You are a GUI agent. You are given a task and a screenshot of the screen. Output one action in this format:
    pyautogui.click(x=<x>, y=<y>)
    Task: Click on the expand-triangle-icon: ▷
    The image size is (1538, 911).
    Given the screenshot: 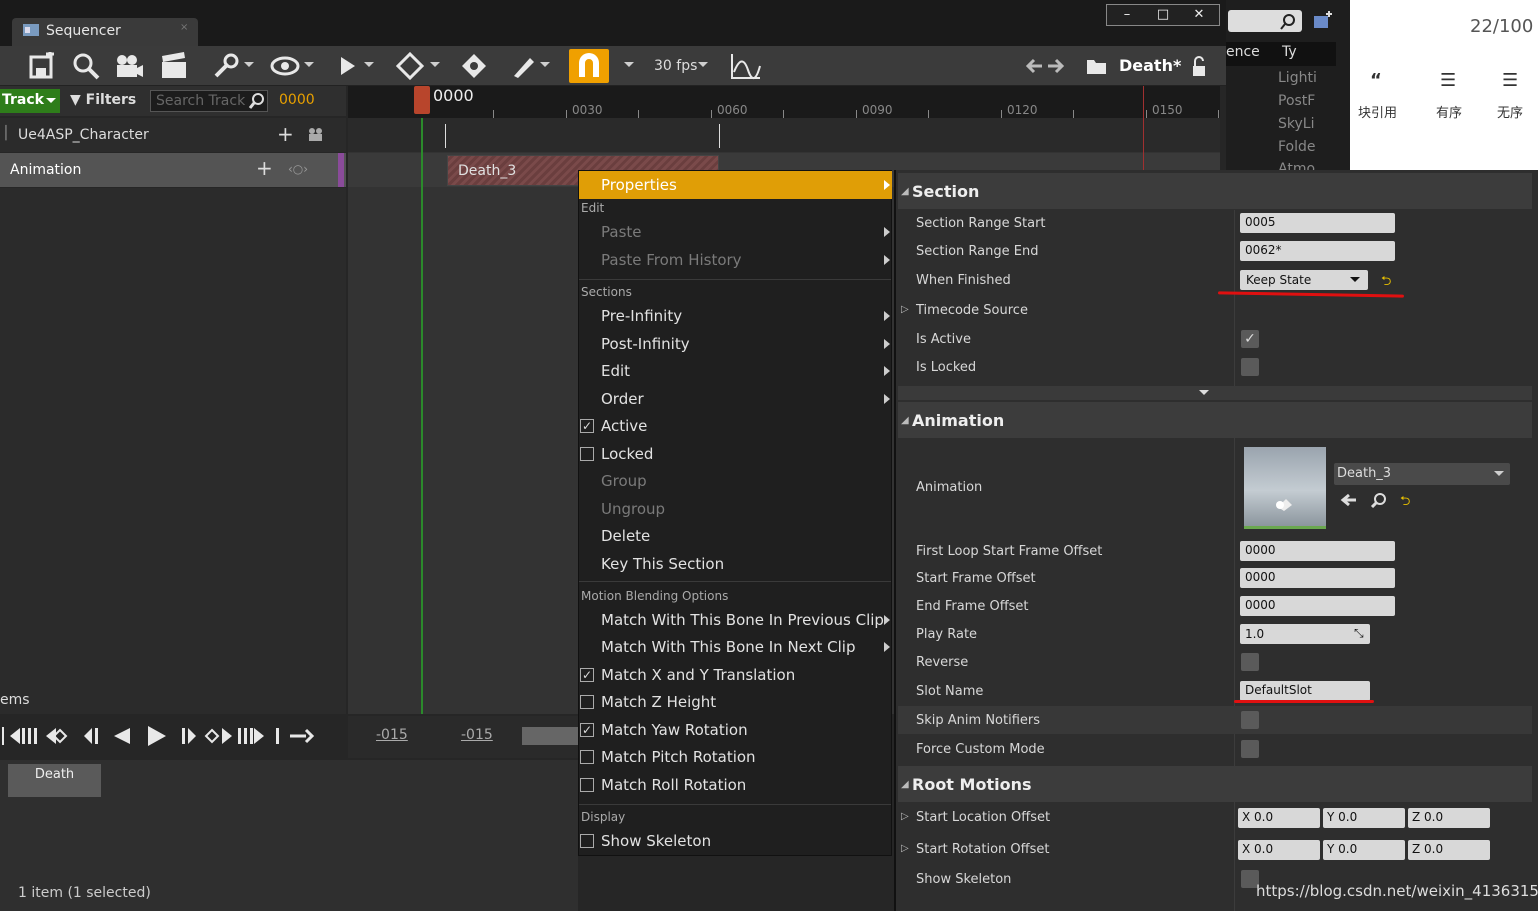 What is the action you would take?
    pyautogui.click(x=905, y=816)
    